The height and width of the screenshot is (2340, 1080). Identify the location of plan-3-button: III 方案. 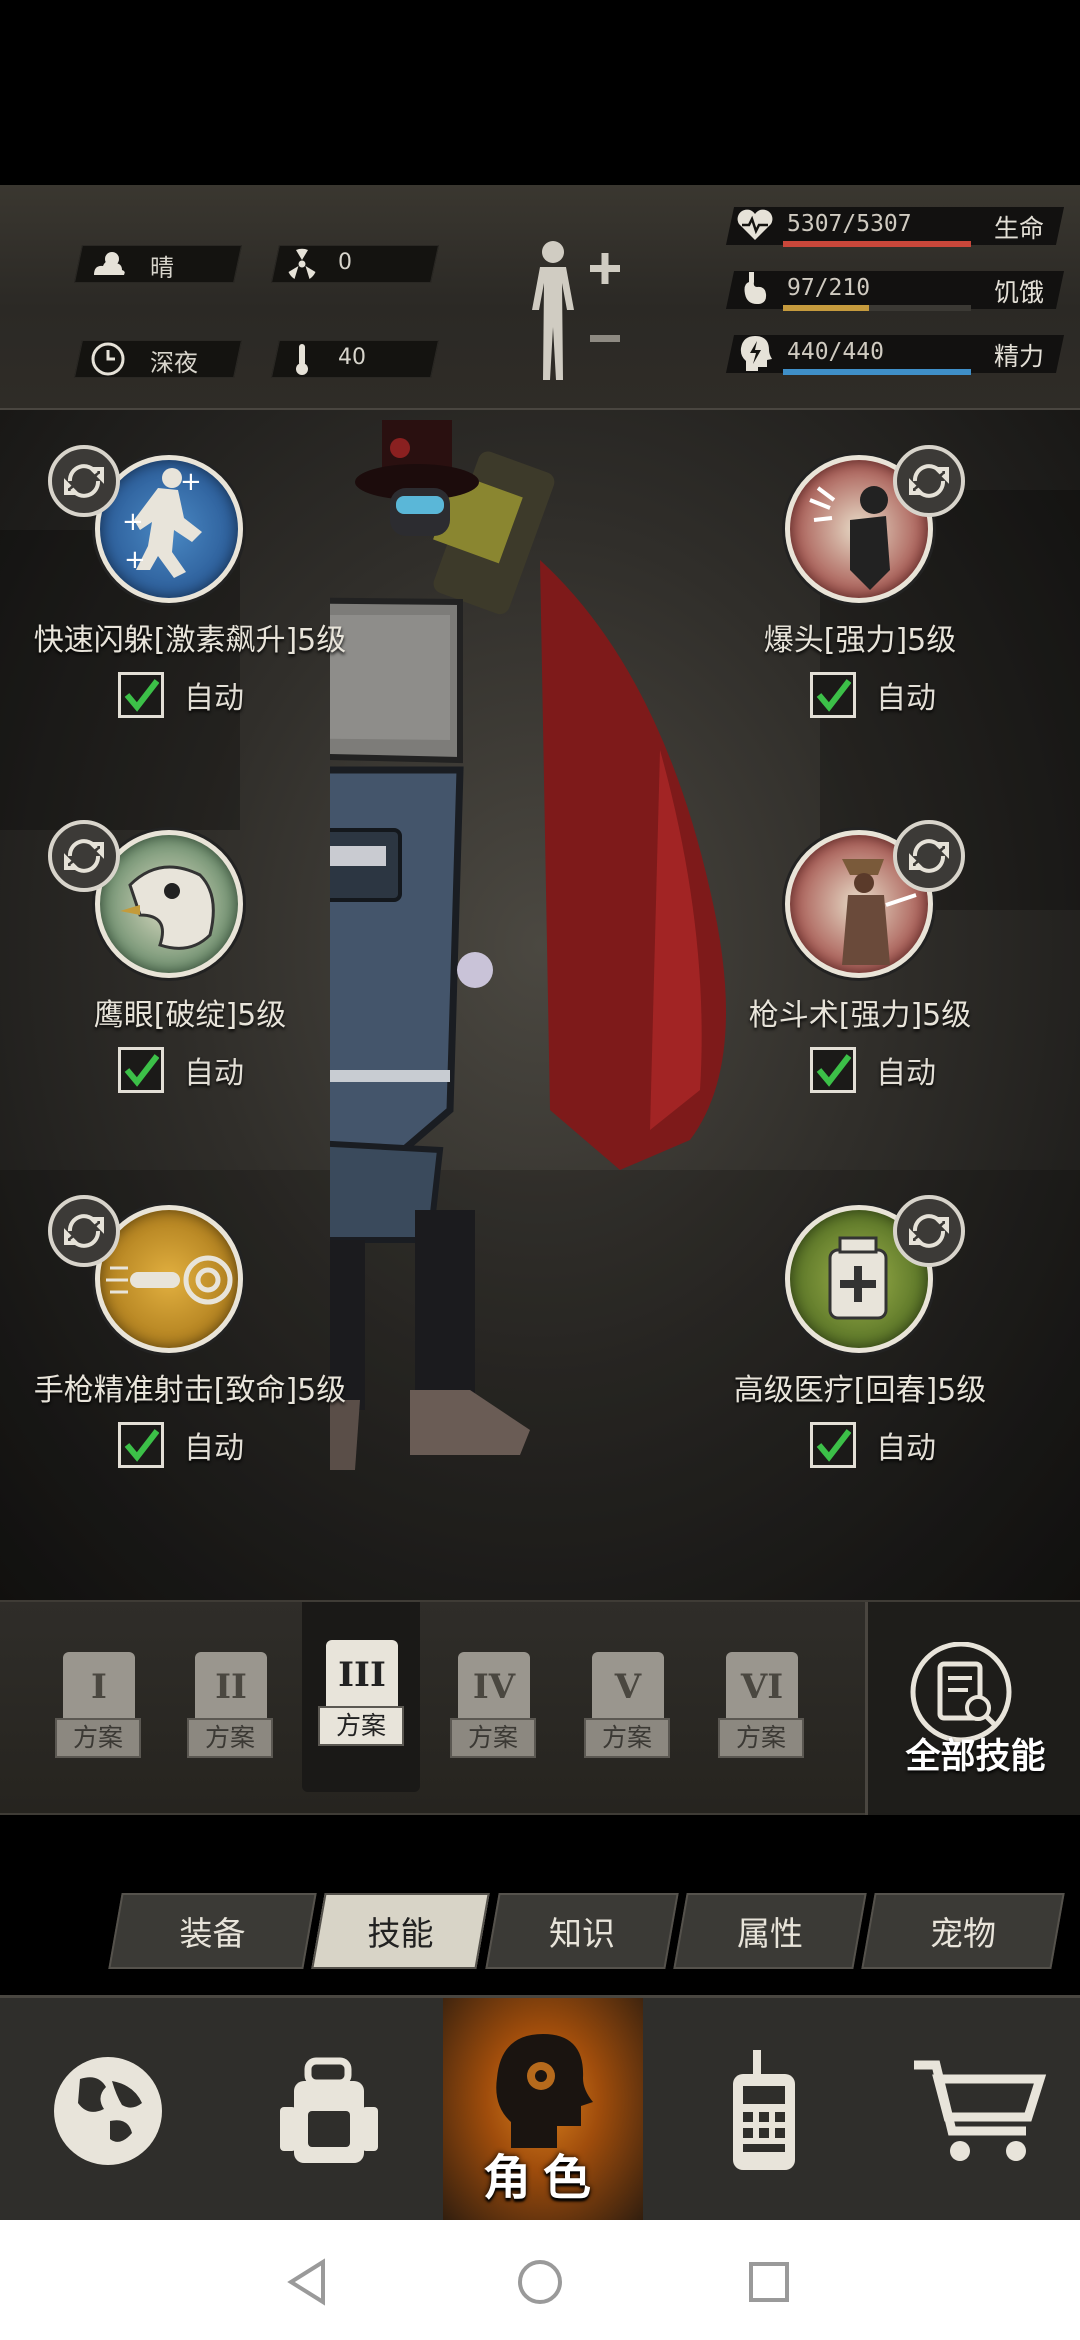
(361, 1696).